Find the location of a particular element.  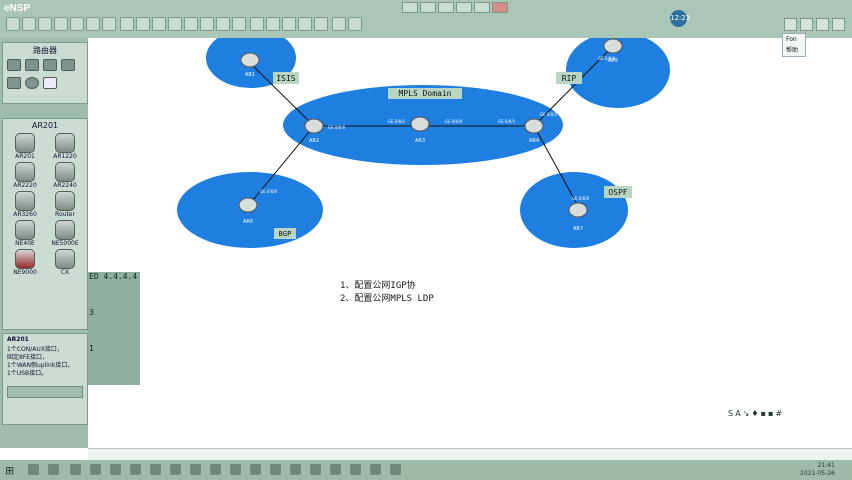

device-item: AR1220 is located at coordinates (65, 146).